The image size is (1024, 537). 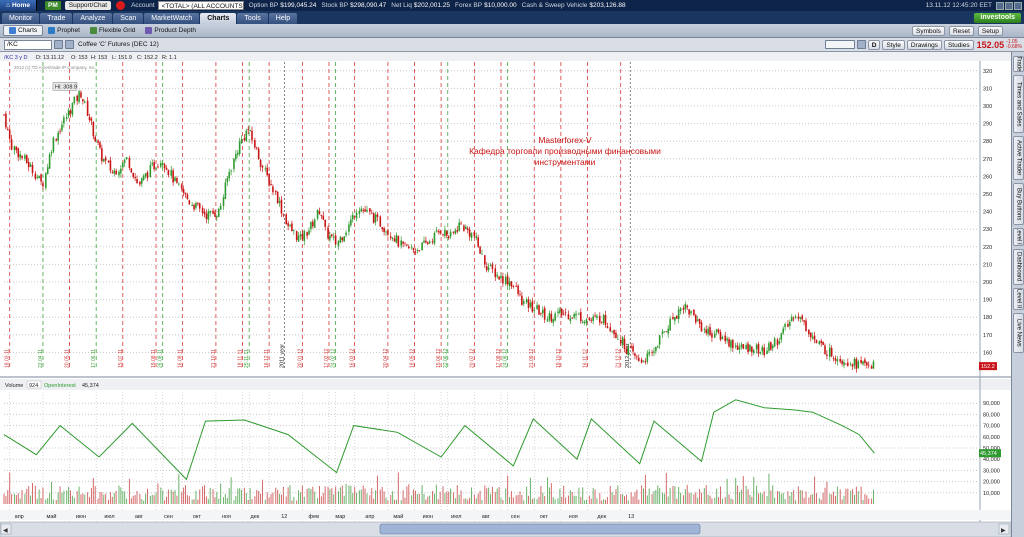 What do you see at coordinates (64, 30) in the screenshot?
I see `subtab-prophet: Prophet` at bounding box center [64, 30].